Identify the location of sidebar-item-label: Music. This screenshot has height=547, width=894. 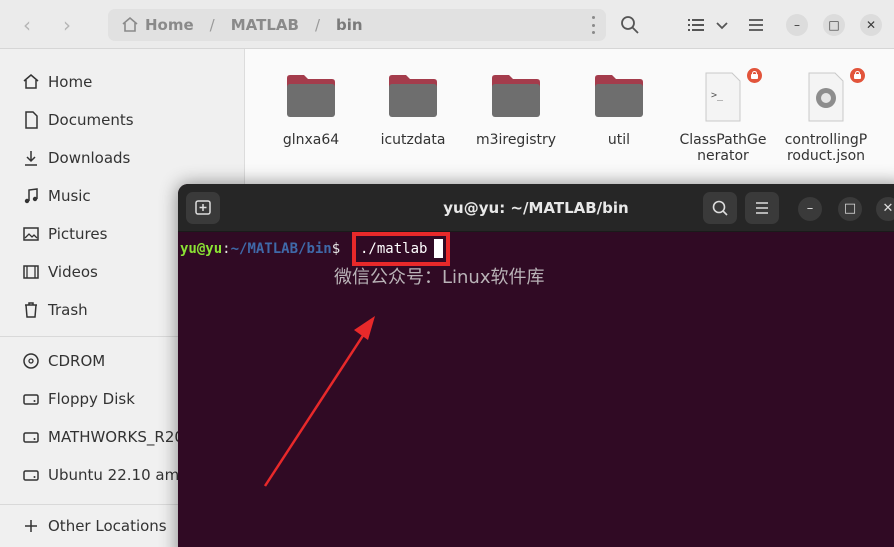
(69, 196).